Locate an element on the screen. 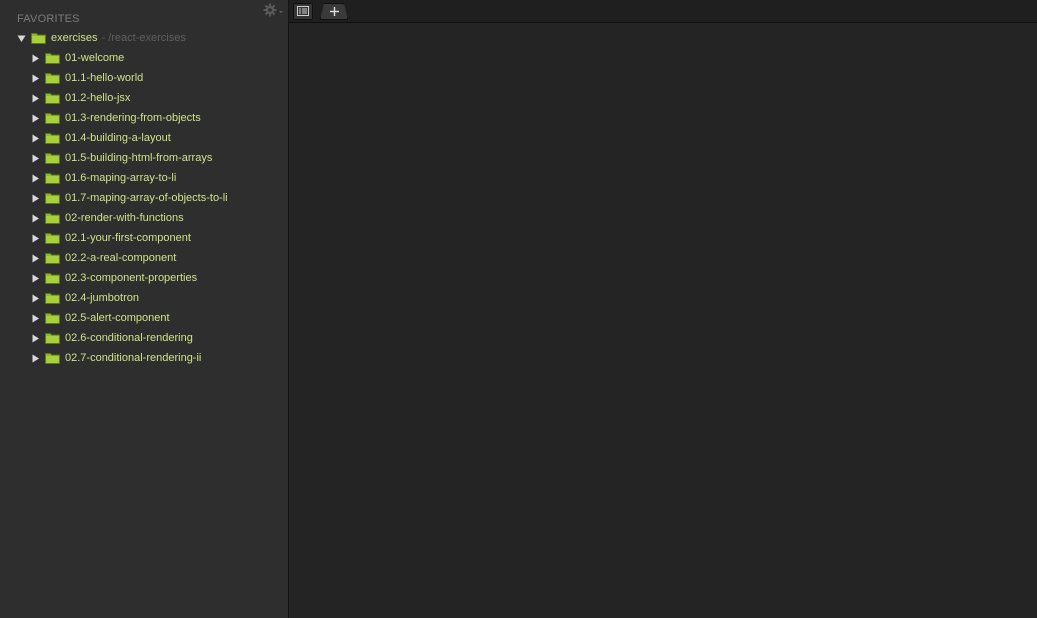  tree-item-folder: 01.7-maping-array-of-objects-to-li is located at coordinates (144, 198).